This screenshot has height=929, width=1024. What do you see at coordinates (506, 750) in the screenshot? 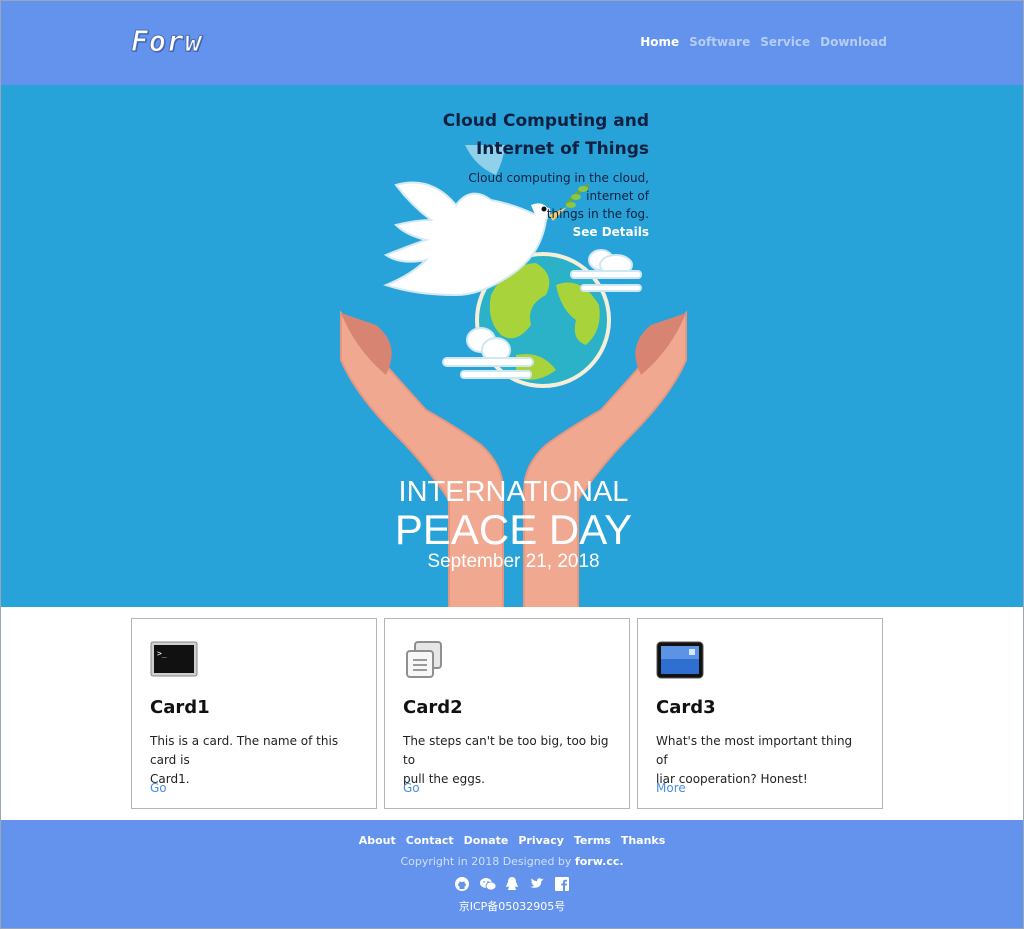
I see `card-text-line1: The steps can't be too big, too big to` at bounding box center [506, 750].